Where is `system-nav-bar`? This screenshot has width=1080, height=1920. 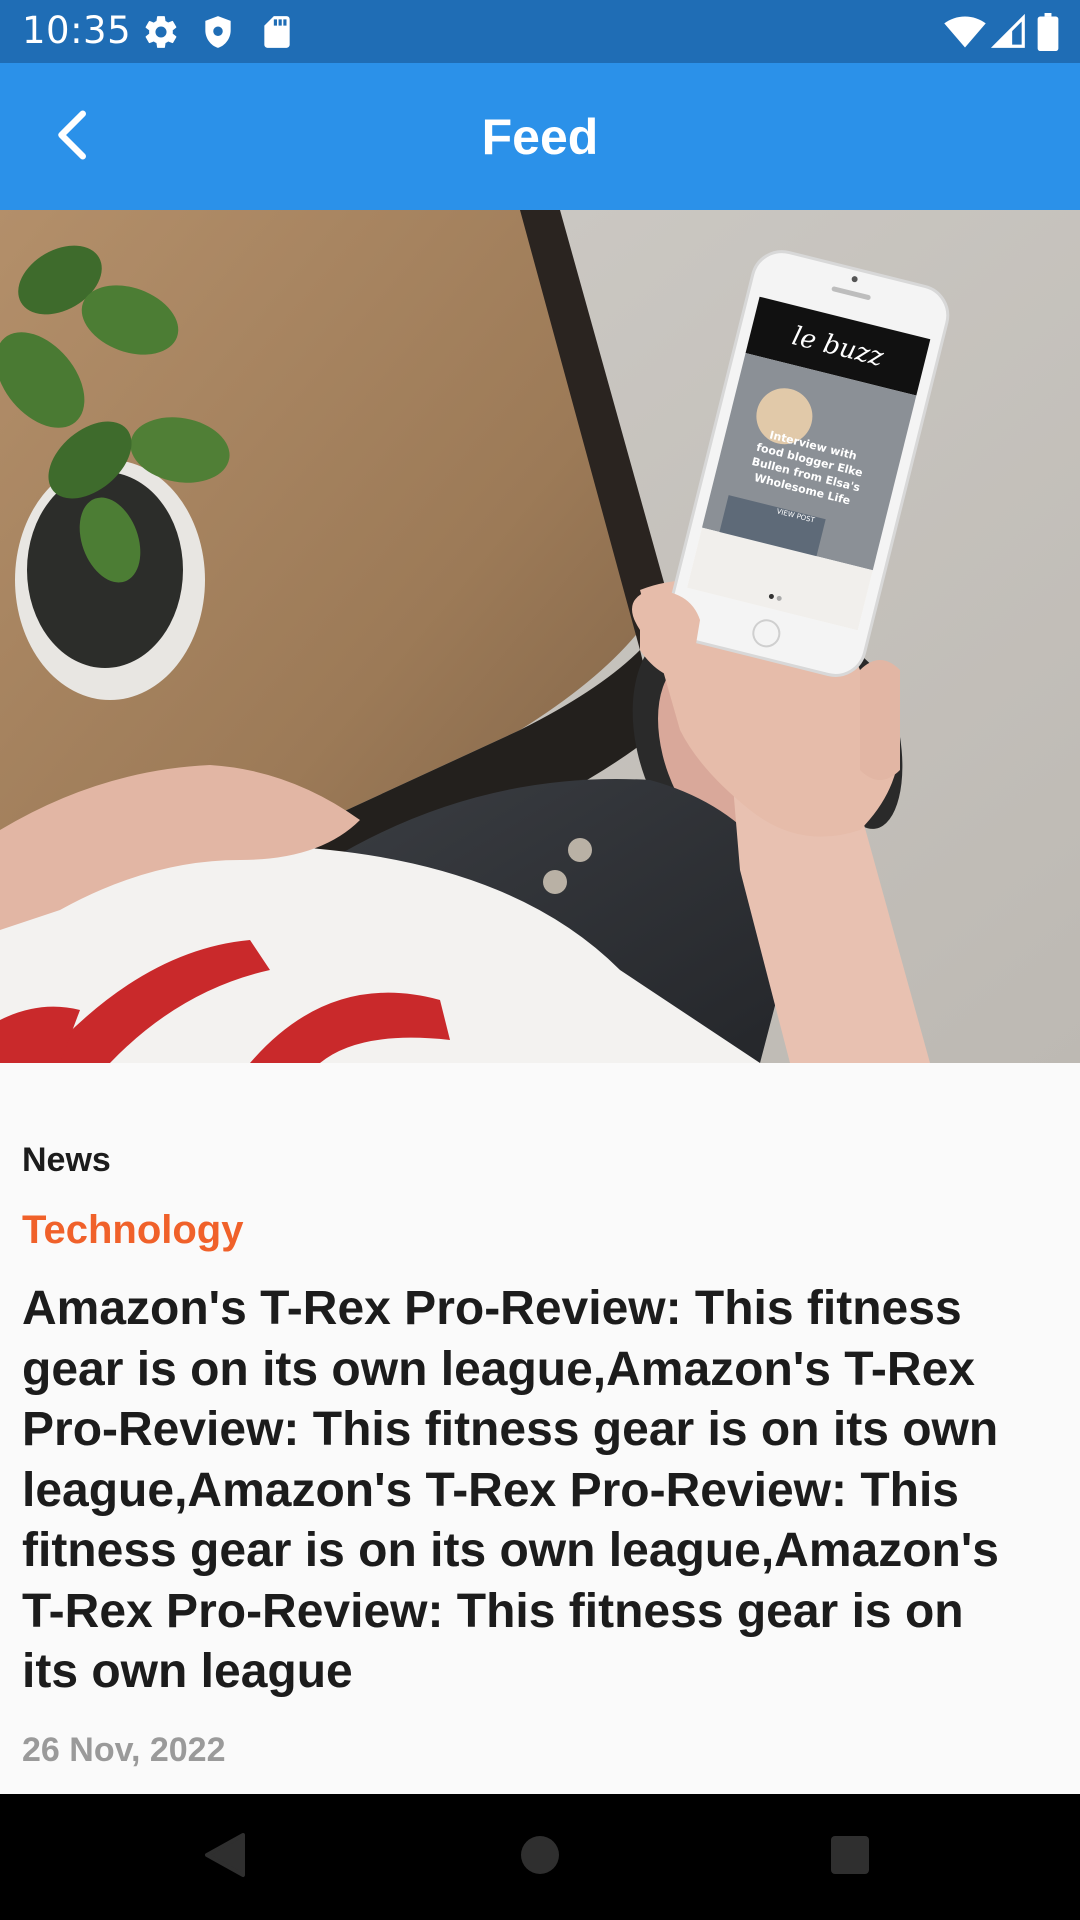
system-nav-bar is located at coordinates (540, 1857).